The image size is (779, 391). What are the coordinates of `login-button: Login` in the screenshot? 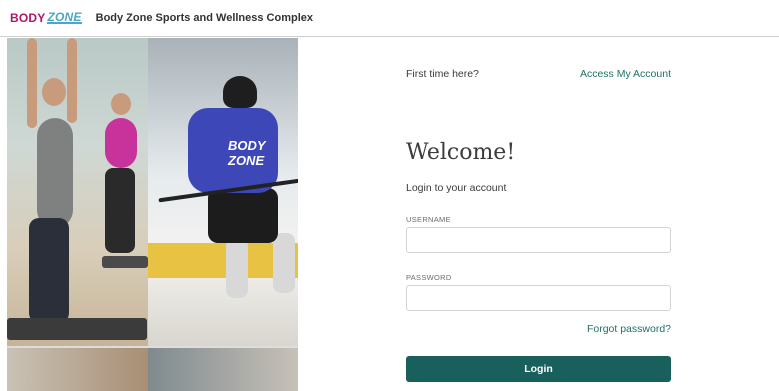 It's located at (538, 369).